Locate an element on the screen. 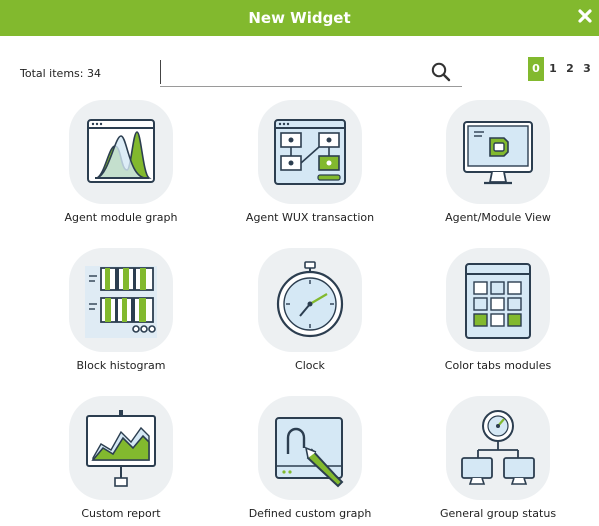  widget-tile-clock: Clock is located at coordinates (310, 313).